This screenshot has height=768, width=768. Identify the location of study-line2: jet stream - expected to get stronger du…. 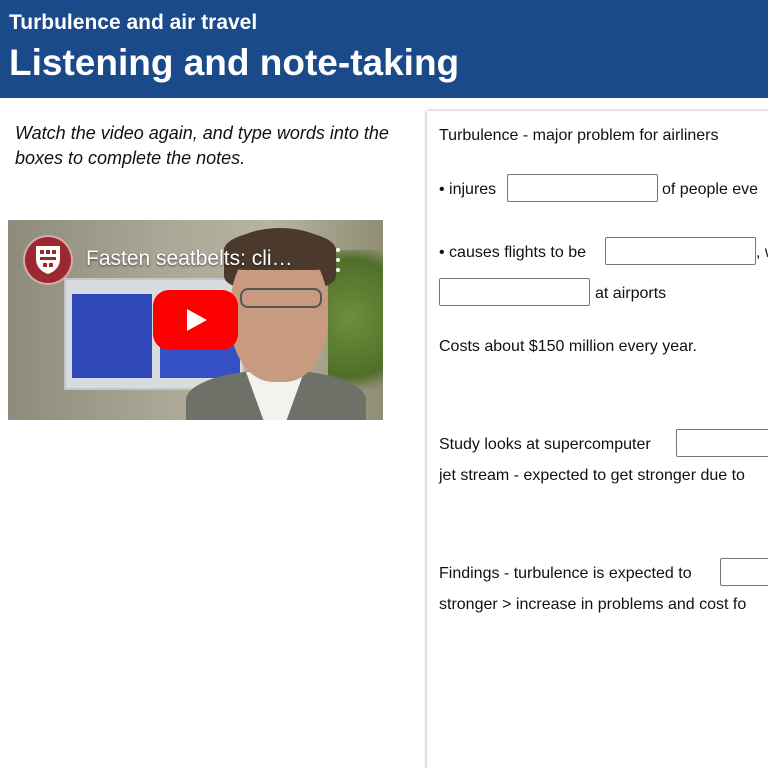
(592, 475).